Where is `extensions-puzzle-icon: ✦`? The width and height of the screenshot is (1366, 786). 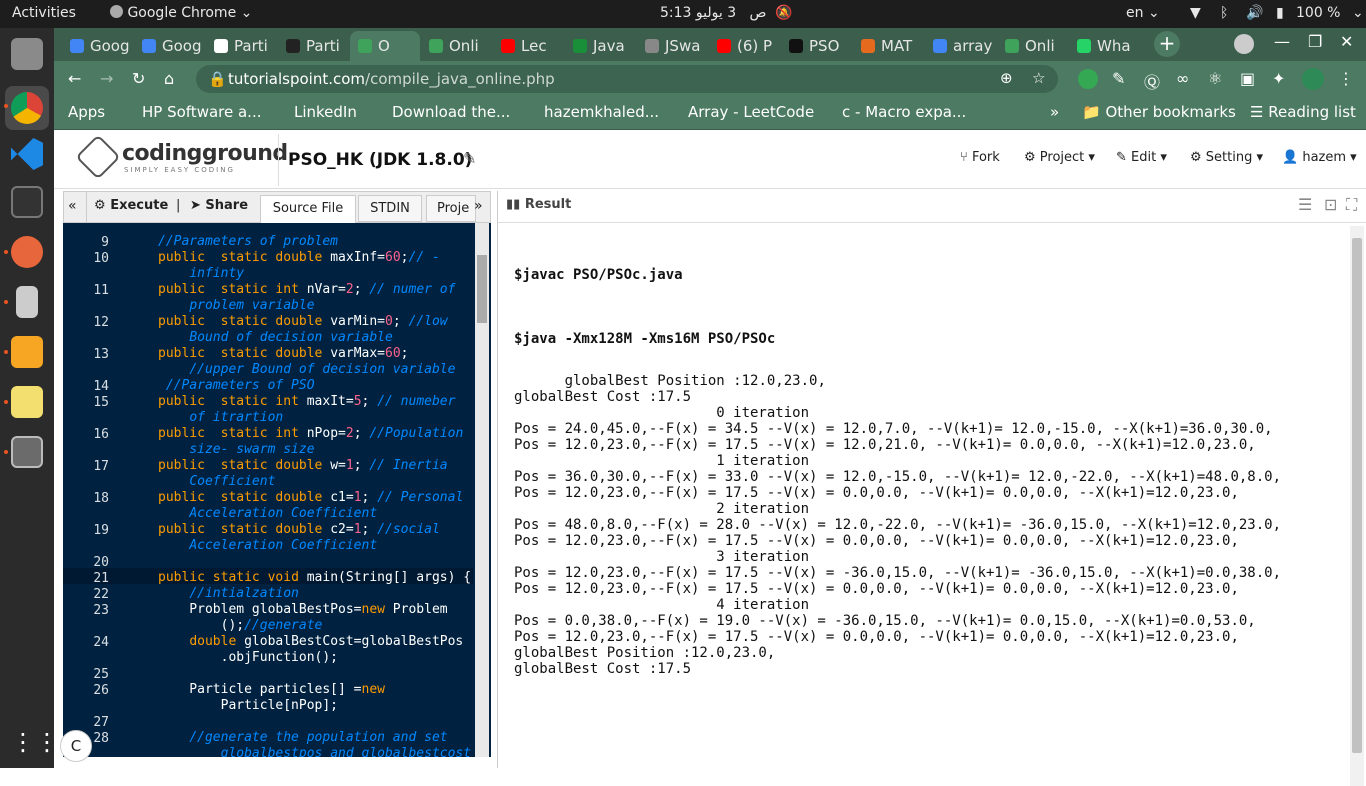
extensions-puzzle-icon: ✦ is located at coordinates (1278, 78).